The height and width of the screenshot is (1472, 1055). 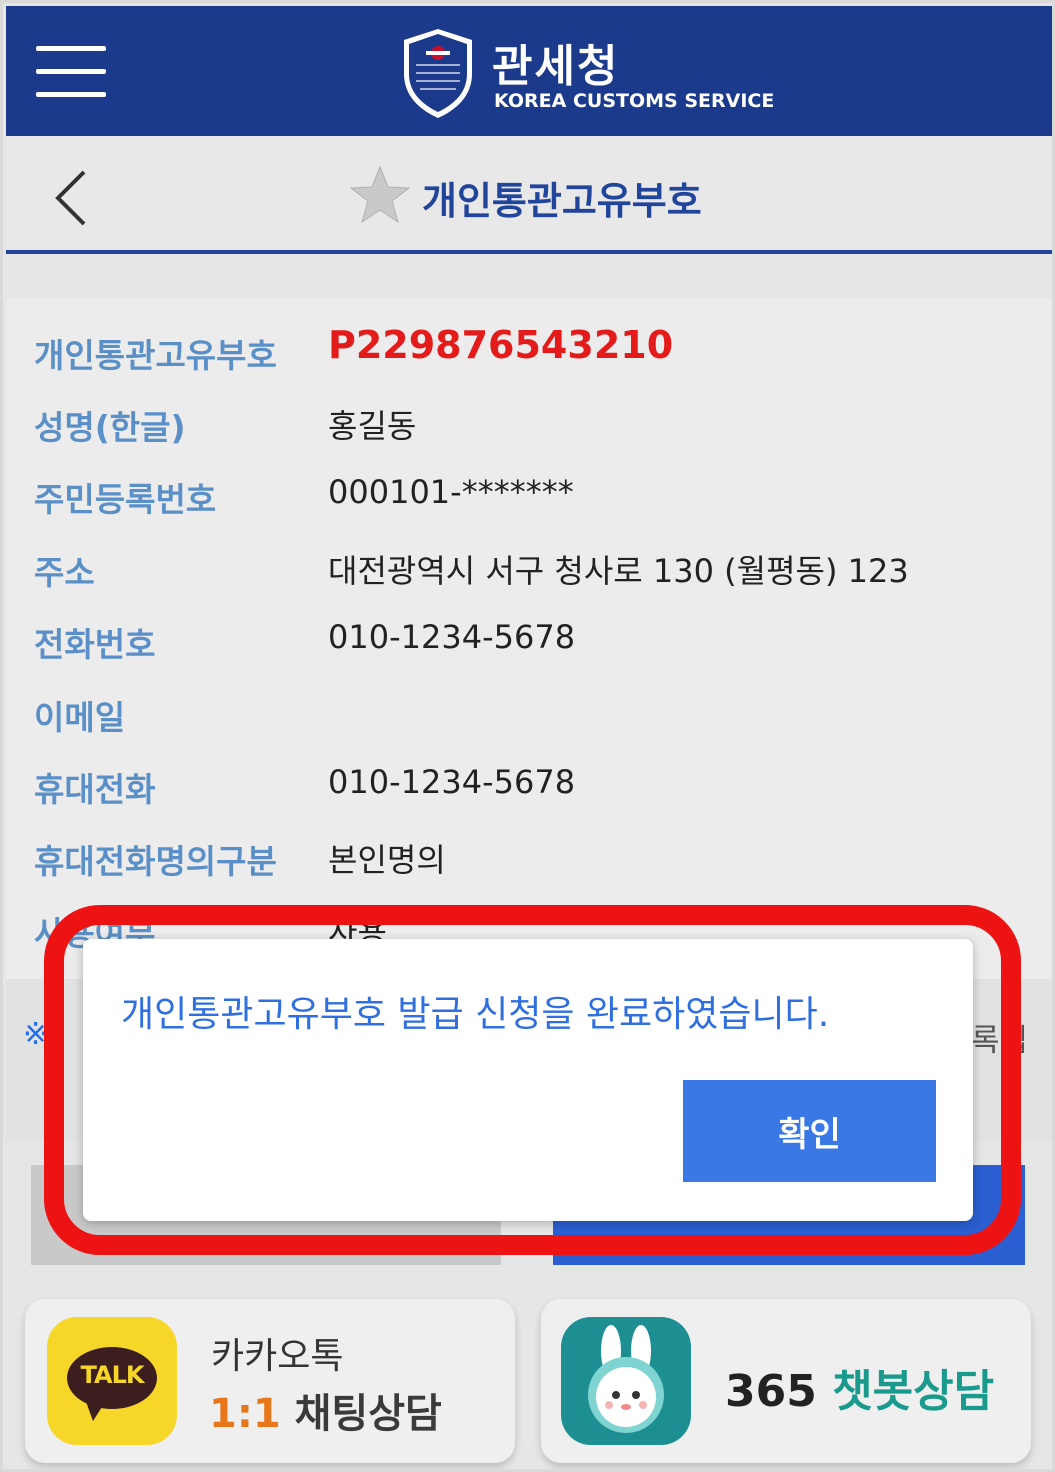 I want to click on info-row-phone: 전화번호 010-1234-5678, so click(x=529, y=640).